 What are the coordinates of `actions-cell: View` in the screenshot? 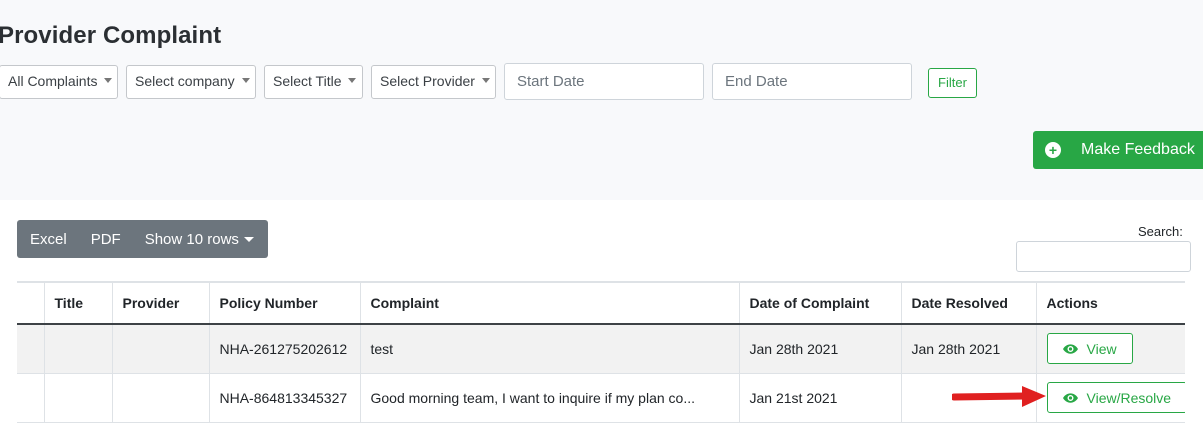 It's located at (1110, 349).